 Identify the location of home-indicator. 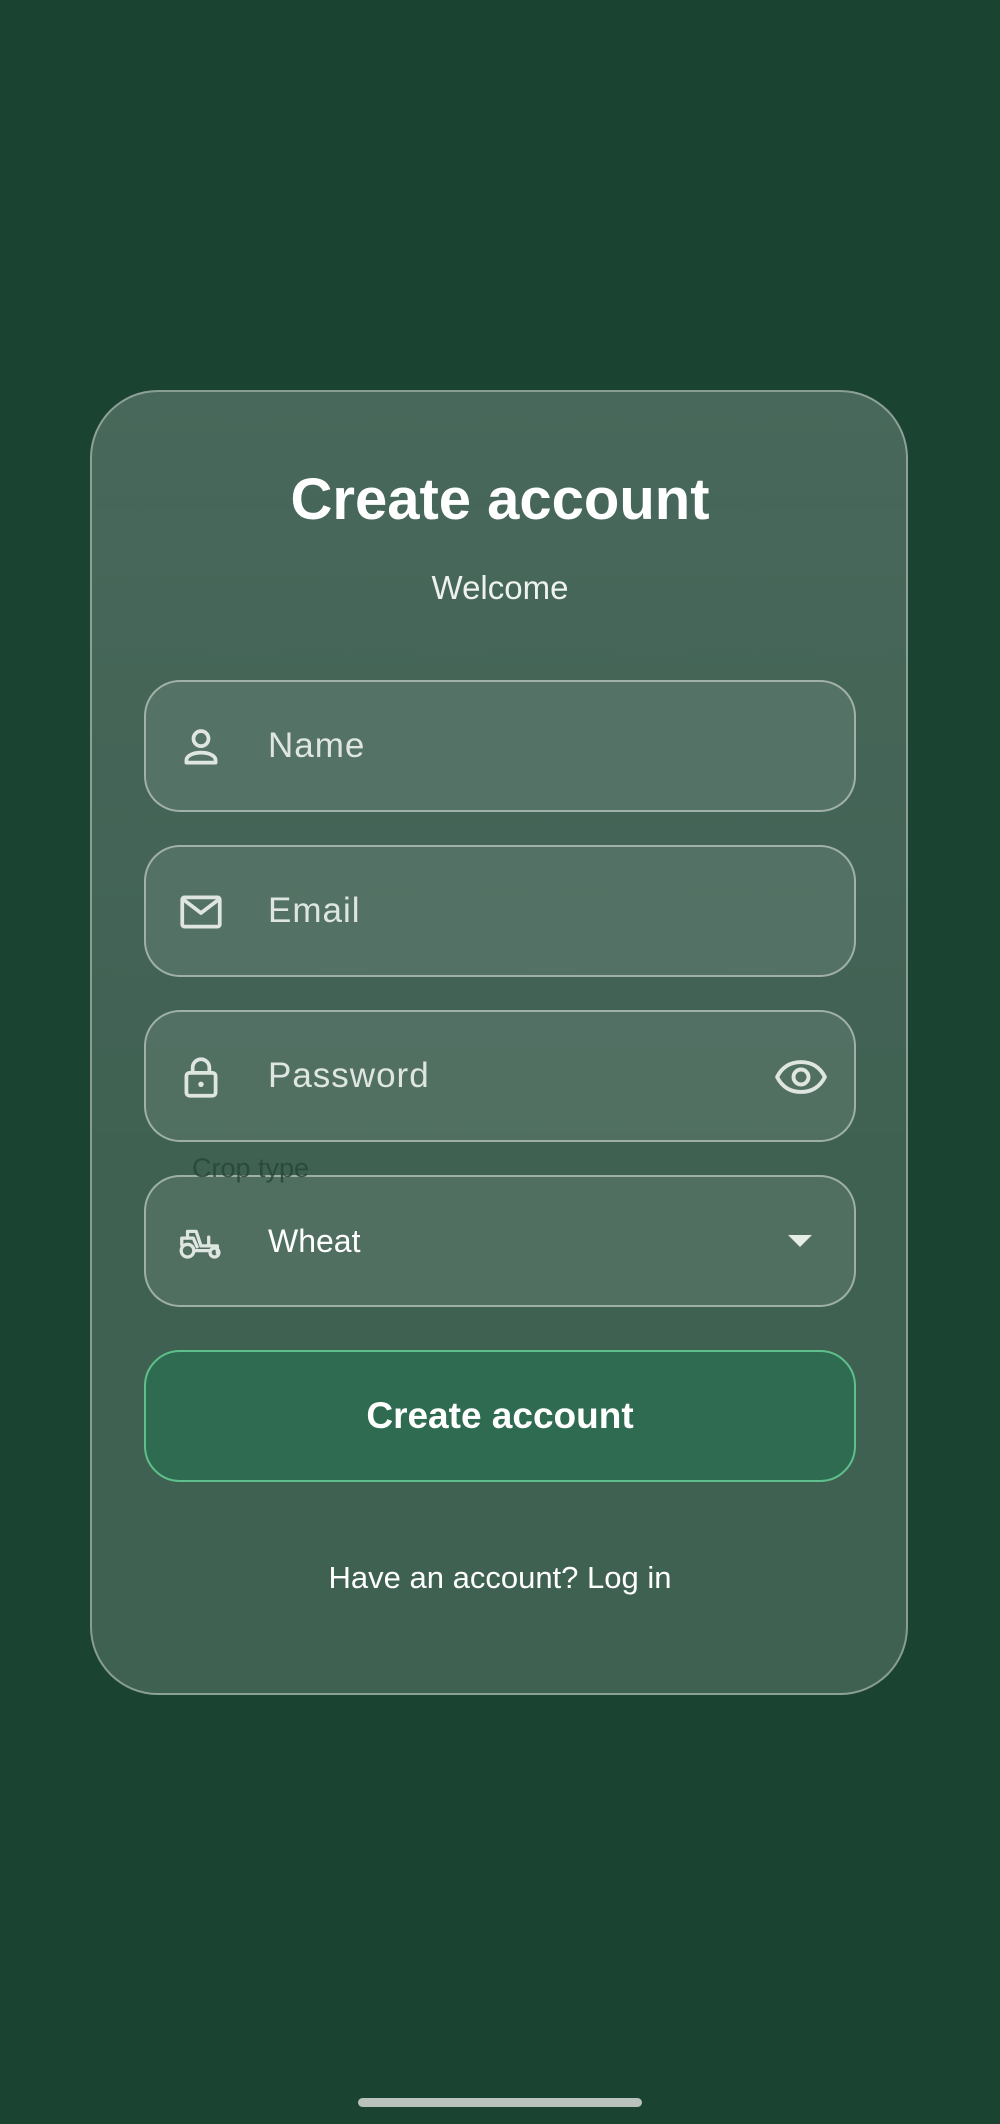
(500, 2102).